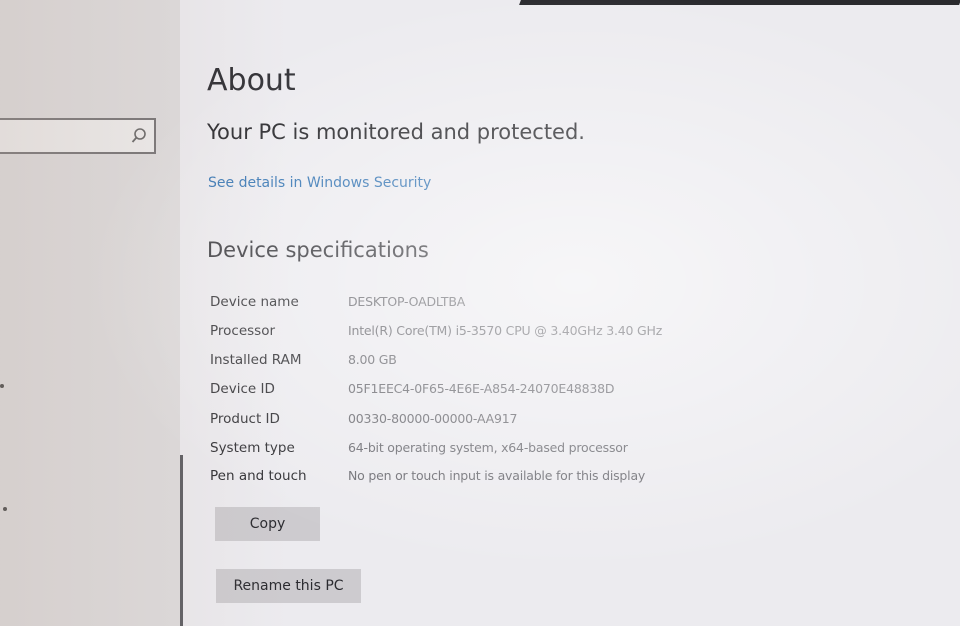 Image resolution: width=960 pixels, height=626 pixels. Describe the element at coordinates (396, 132) in the screenshot. I see `security-status-text: Your PC is monitored and protected.` at that location.